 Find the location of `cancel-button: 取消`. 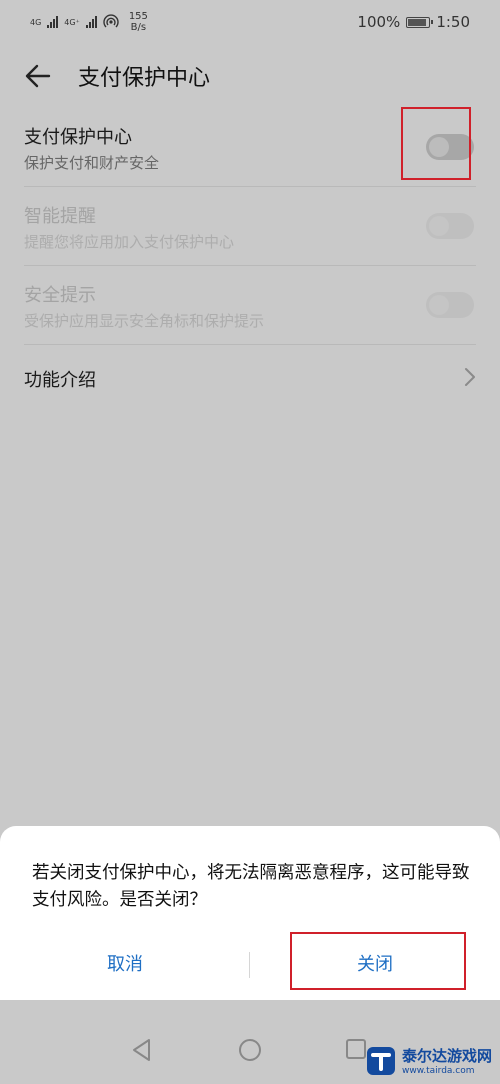

cancel-button: 取消 is located at coordinates (125, 963).